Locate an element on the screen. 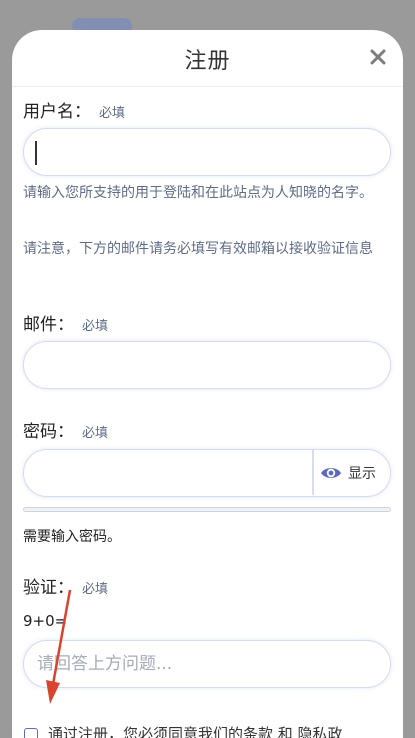 This screenshot has height=738, width=415. show-password-button: 显示 is located at coordinates (348, 473).